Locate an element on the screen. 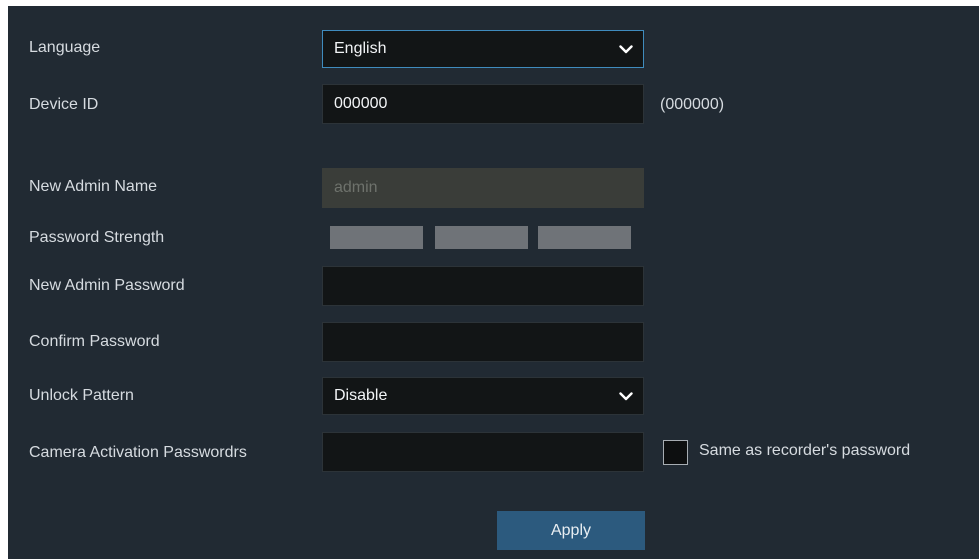 This screenshot has width=979, height=559. language-select: English is located at coordinates (483, 49).